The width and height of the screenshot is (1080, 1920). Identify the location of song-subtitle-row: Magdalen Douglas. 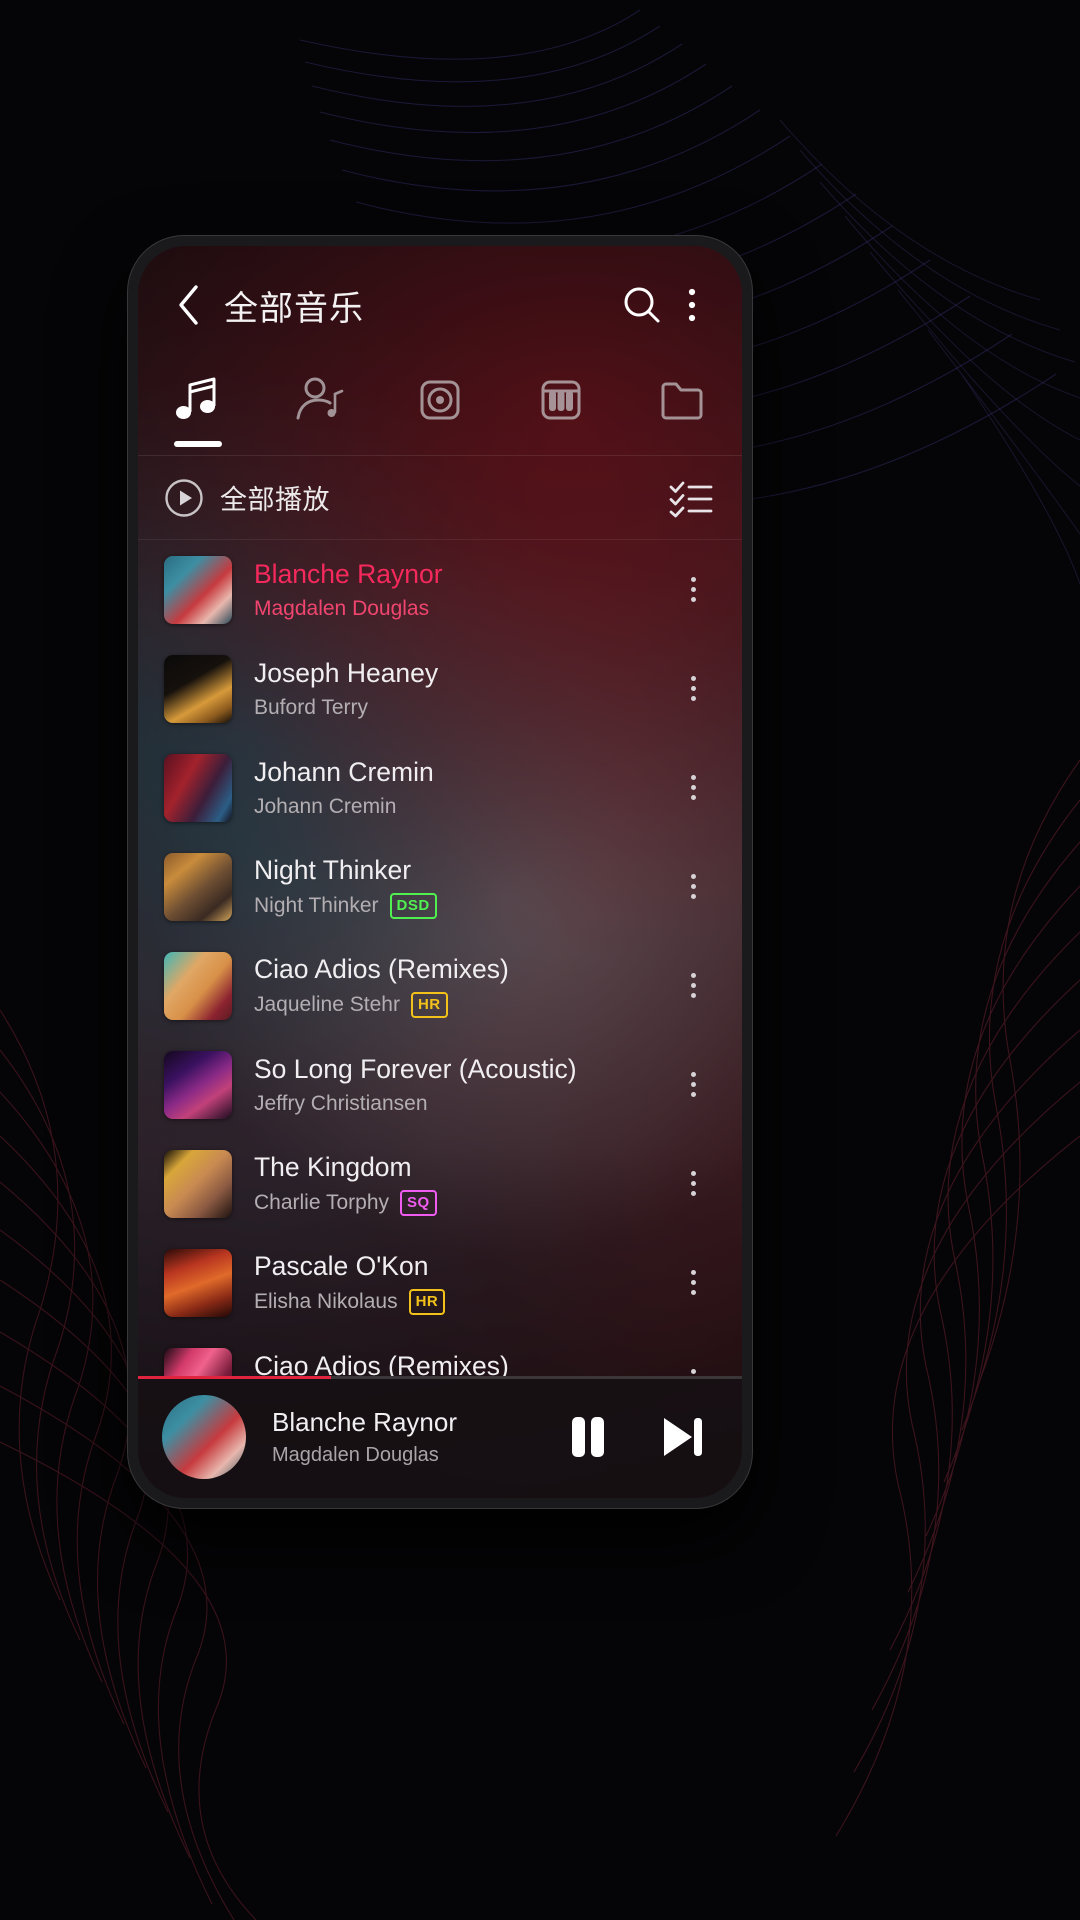
(460, 609).